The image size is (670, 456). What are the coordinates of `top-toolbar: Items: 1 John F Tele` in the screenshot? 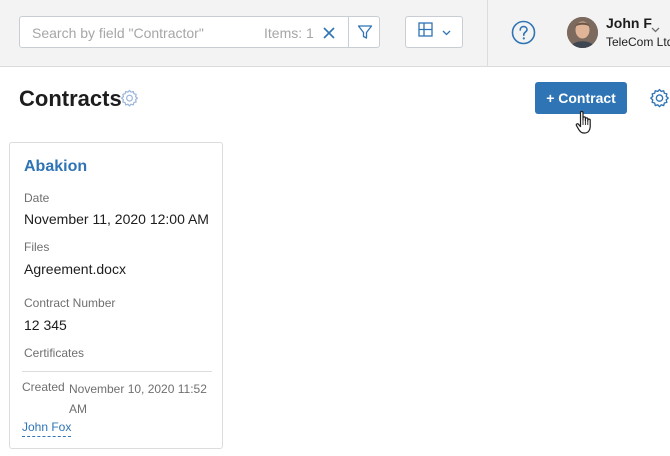 It's located at (335, 33).